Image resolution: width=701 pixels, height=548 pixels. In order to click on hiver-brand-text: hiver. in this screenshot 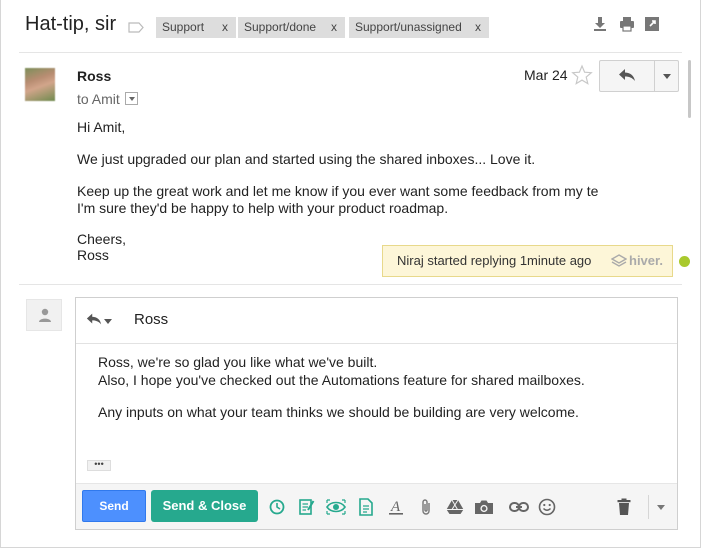, I will do `click(646, 260)`.